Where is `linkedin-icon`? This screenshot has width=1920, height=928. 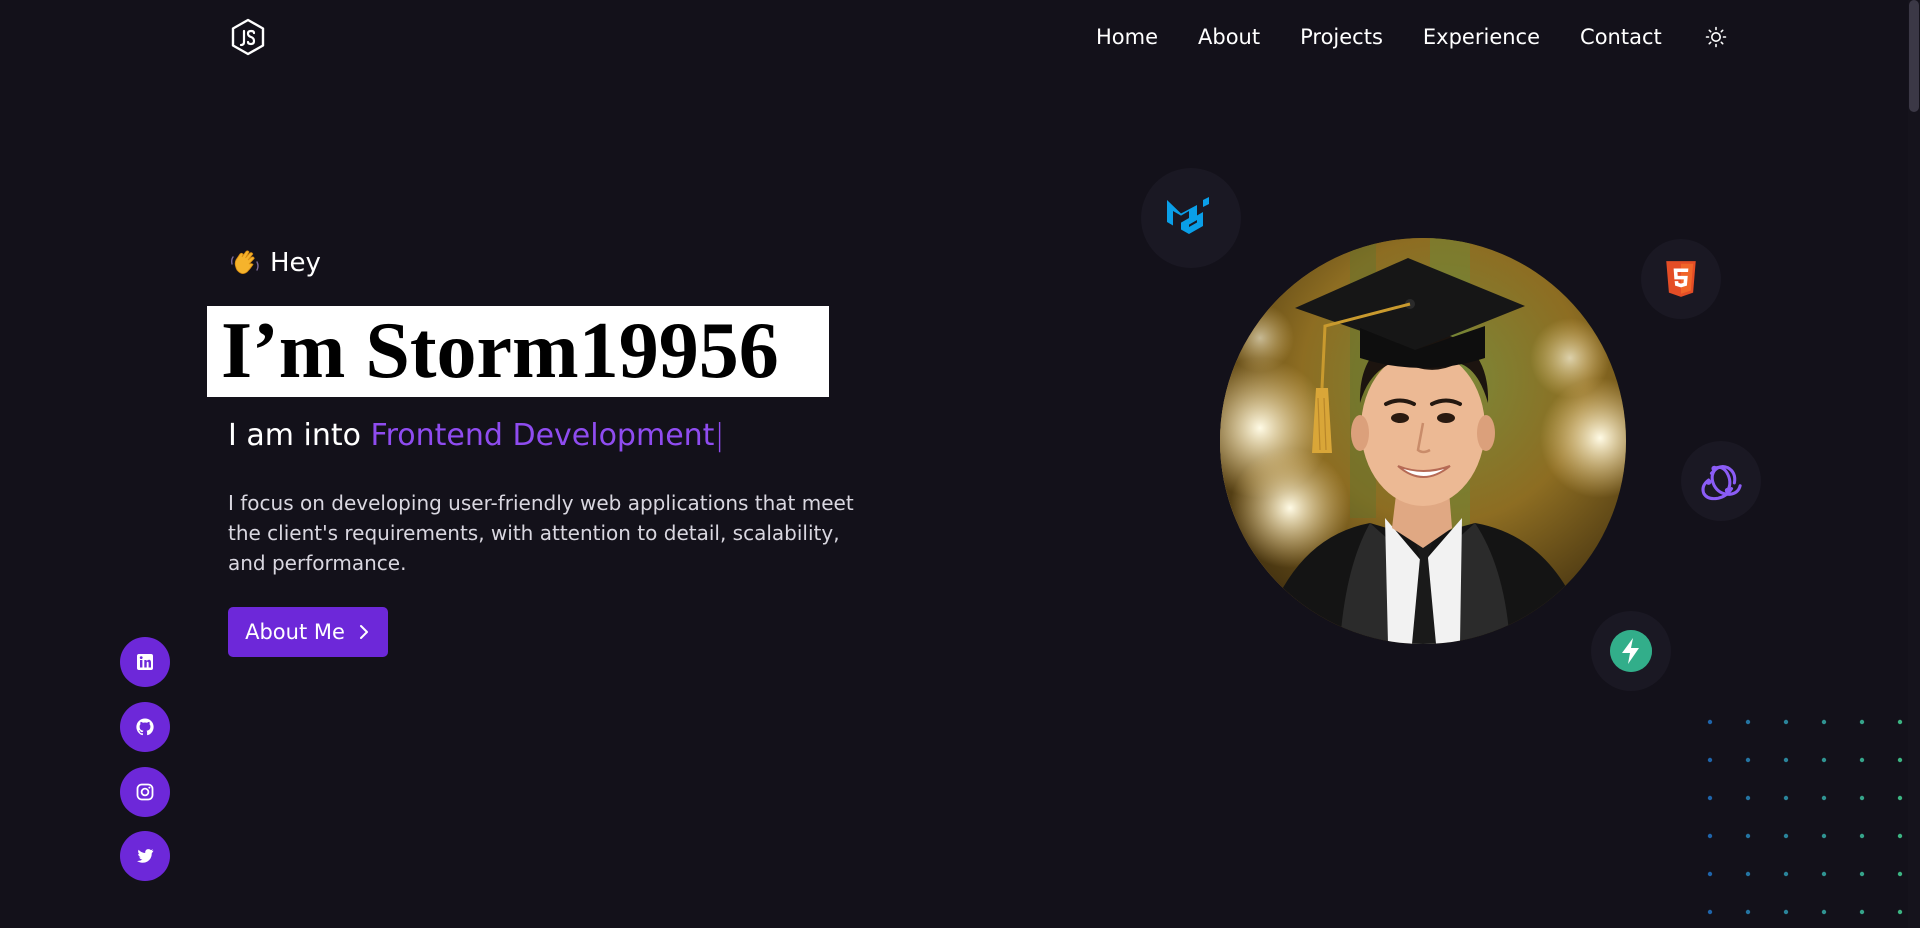 linkedin-icon is located at coordinates (145, 662).